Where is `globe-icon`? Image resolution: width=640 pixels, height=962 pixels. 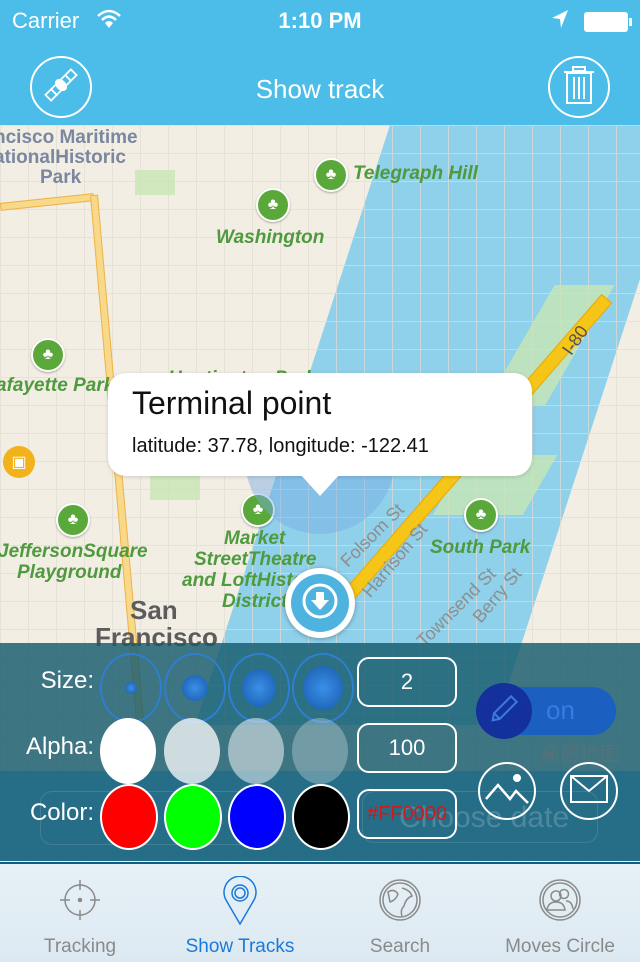 globe-icon is located at coordinates (400, 900).